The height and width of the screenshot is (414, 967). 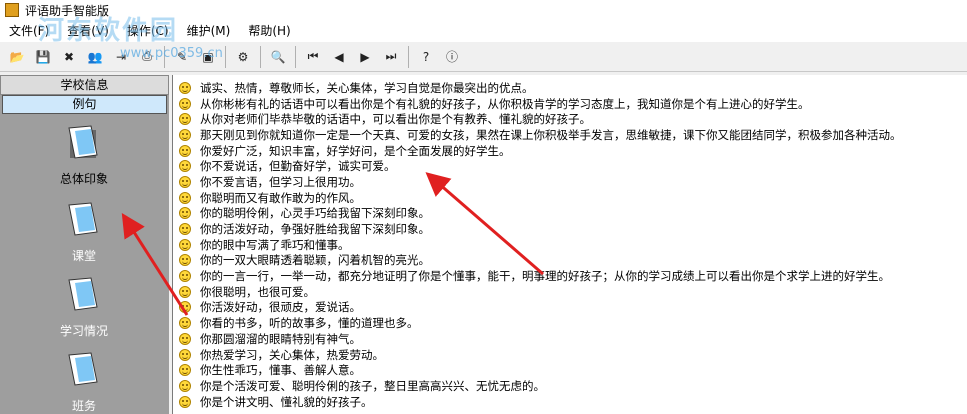 What do you see at coordinates (573, 386) in the screenshot?
I see `phrase-item: 你是个活泼可爱、聪明伶俐的孩子，整日里高高兴兴、无忧无虑的。` at bounding box center [573, 386].